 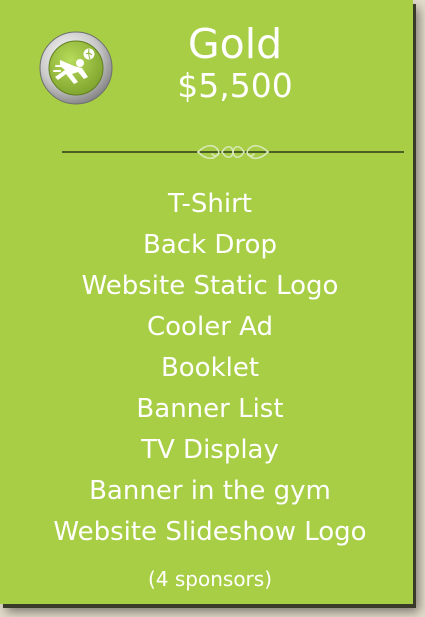 What do you see at coordinates (235, 85) in the screenshot?
I see `tier-price: $5,500` at bounding box center [235, 85].